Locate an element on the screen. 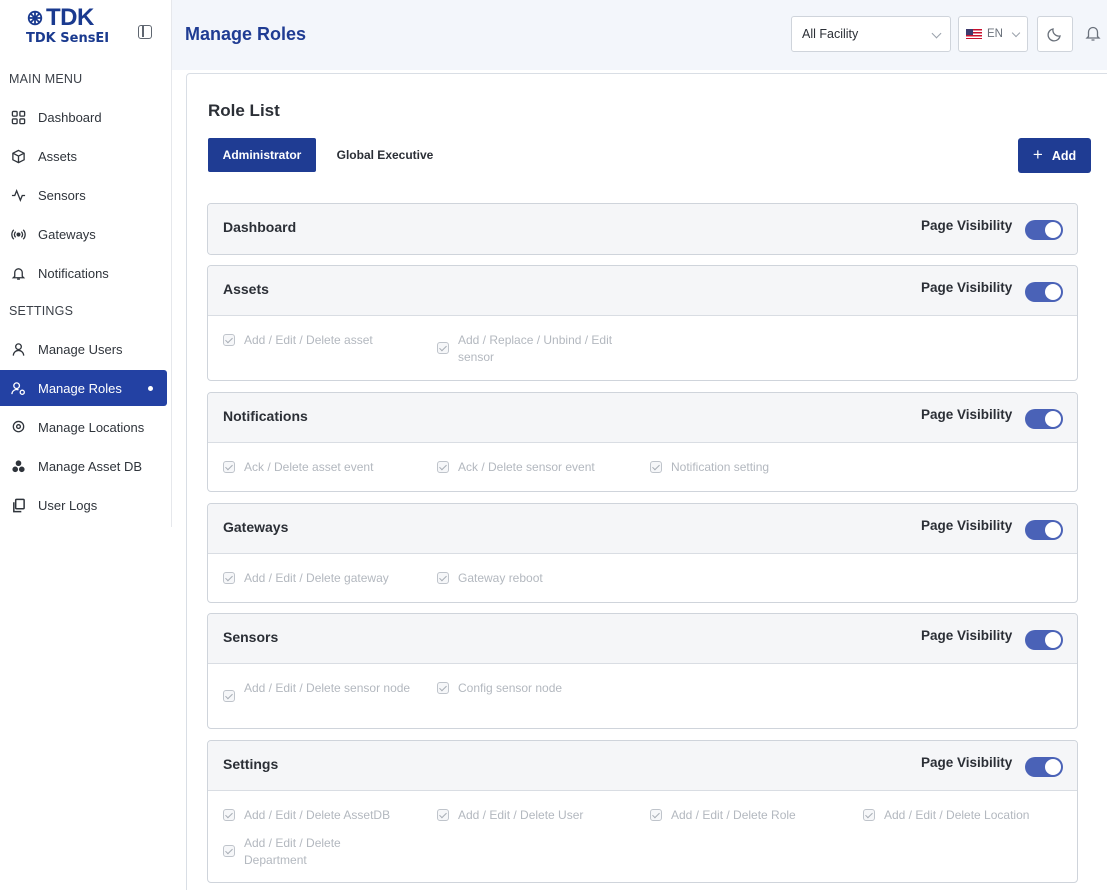  sidebar-item-label: Manage Asset DB is located at coordinates (90, 466).